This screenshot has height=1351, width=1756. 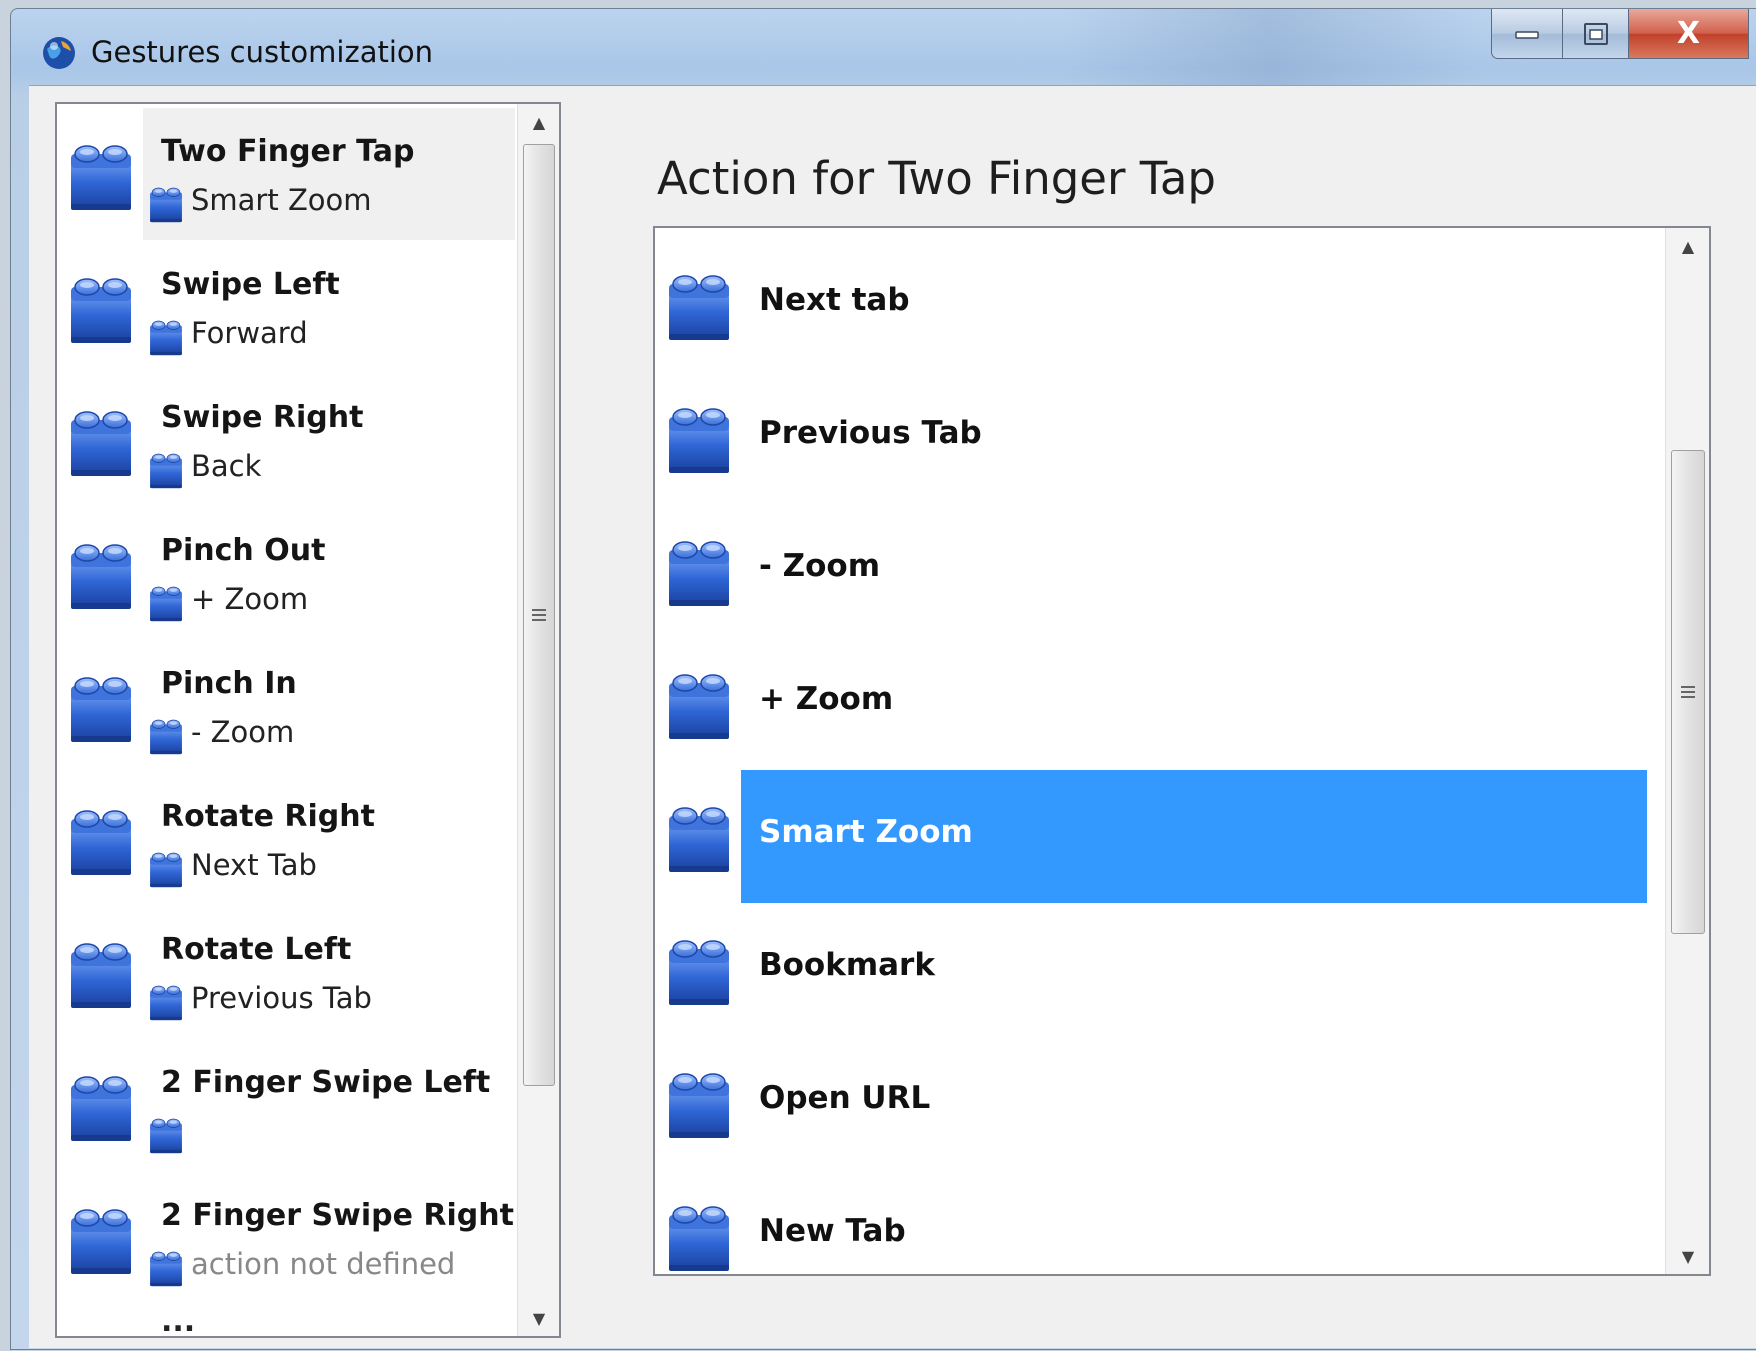 What do you see at coordinates (845, 1098) in the screenshot?
I see `action-label: Open URL` at bounding box center [845, 1098].